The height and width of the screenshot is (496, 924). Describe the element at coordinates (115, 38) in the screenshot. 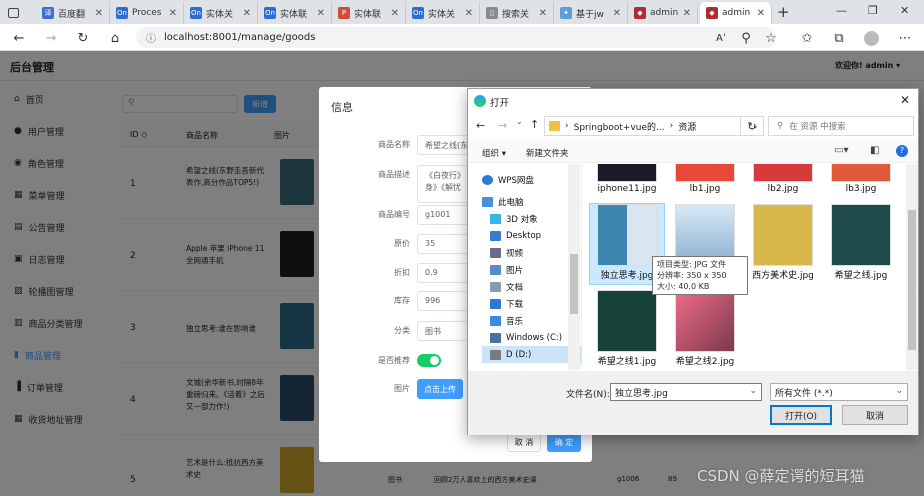

I see `home-icon: ⌂` at that location.